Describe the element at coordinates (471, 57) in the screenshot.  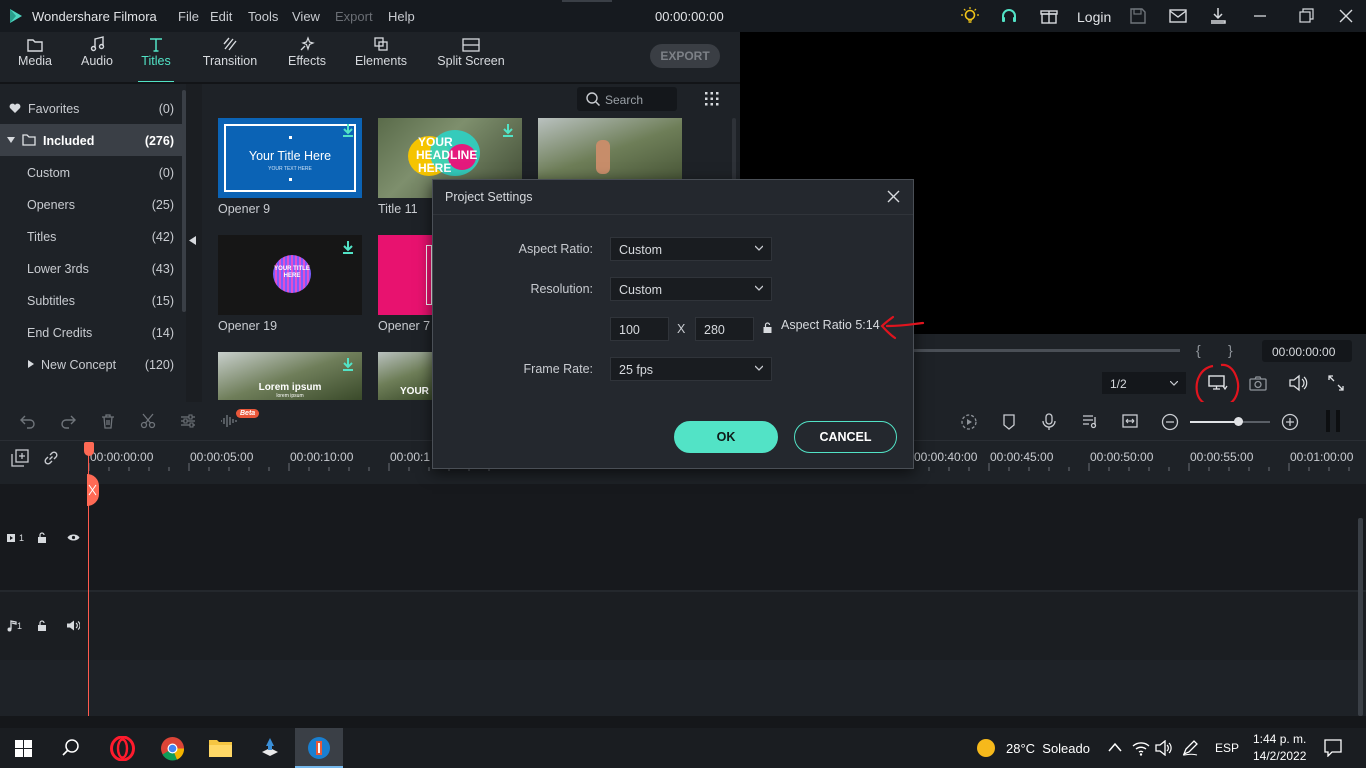
I see `tab-split-screen: Split Screen` at that location.